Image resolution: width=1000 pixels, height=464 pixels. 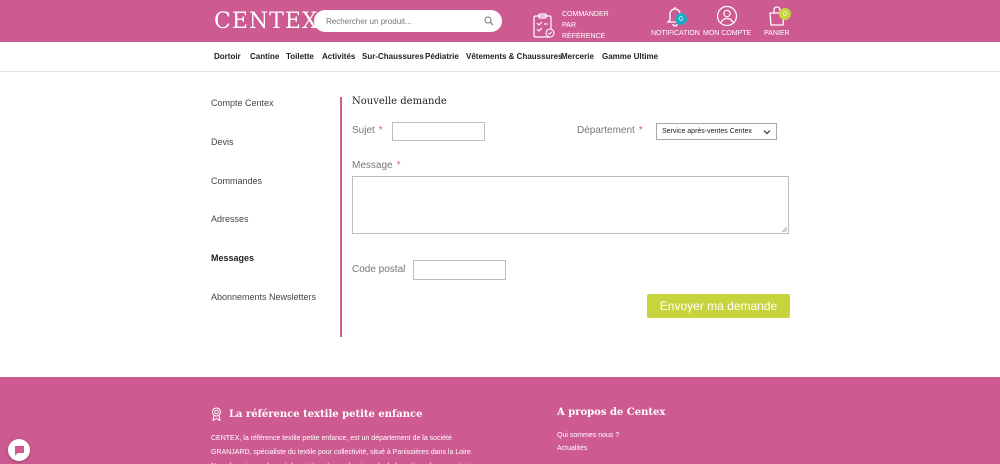 I want to click on order-by-reference-link: COMMANDER PAR RÉFÉRENCE, so click(x=578, y=25).